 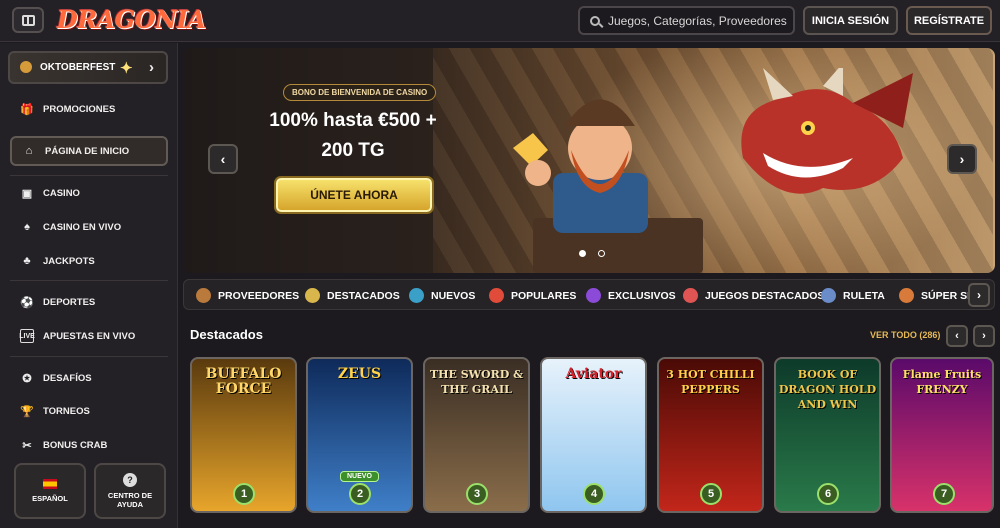 I want to click on language-label: ESPAÑOL, so click(x=50, y=498).